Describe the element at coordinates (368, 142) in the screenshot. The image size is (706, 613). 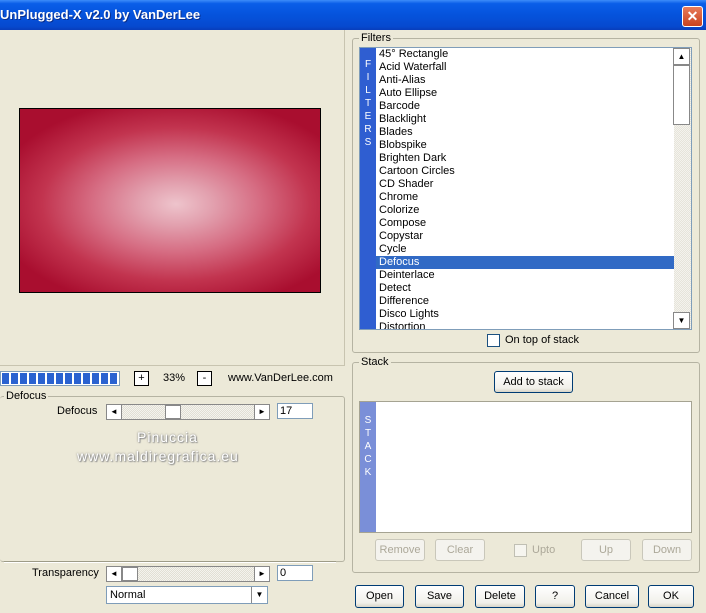
I see `filters-strip-letter: S` at that location.